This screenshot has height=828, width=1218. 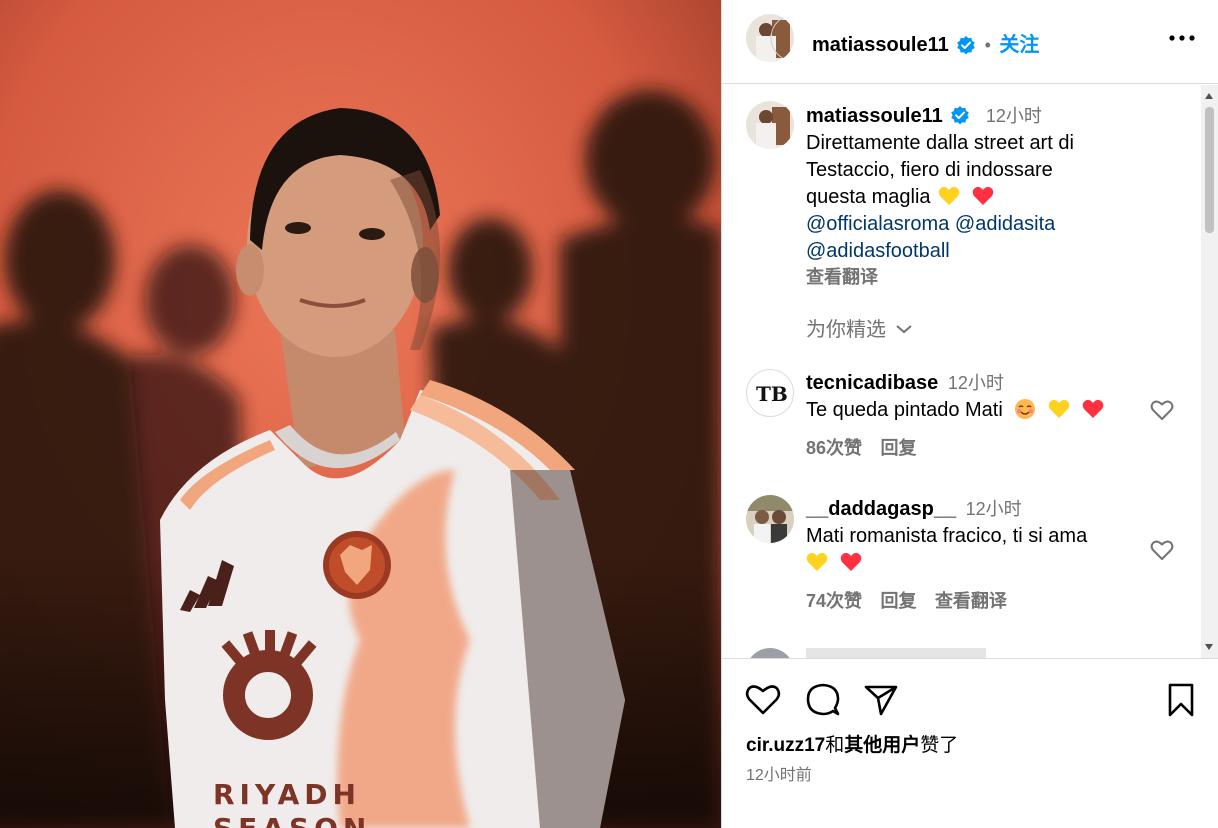 I want to click on mention-adidasita: @adidasita, so click(x=1005, y=224).